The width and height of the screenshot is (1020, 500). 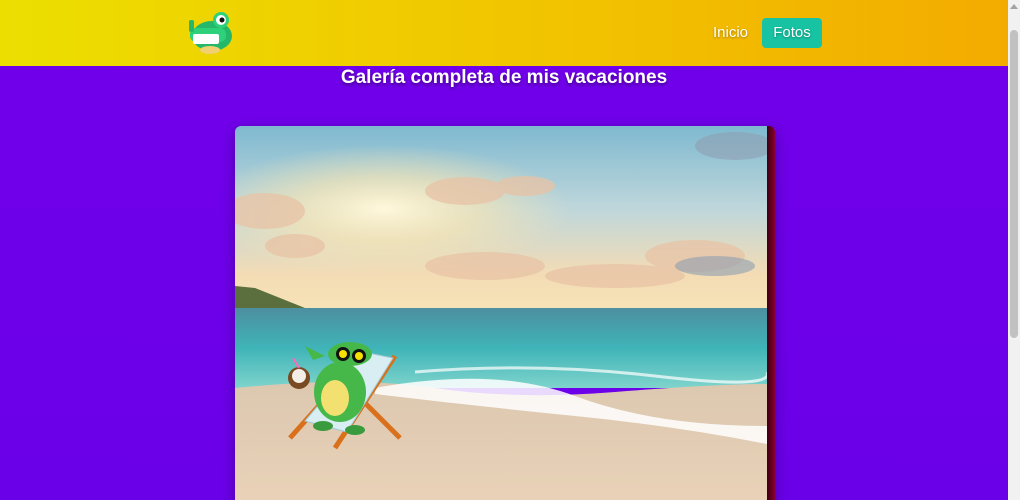 What do you see at coordinates (504, 33) in the screenshot?
I see `navbar: Inicio Fotos` at bounding box center [504, 33].